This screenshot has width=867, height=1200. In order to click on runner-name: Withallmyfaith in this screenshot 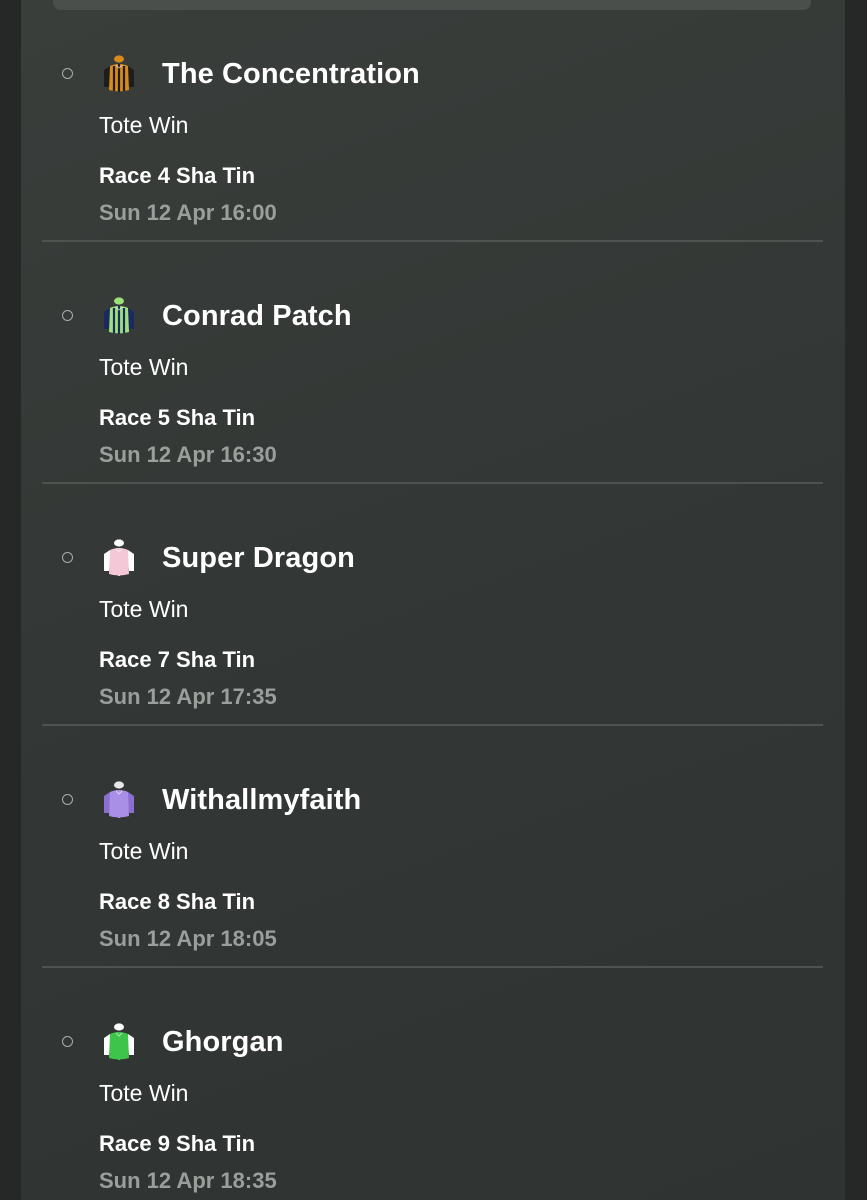, I will do `click(262, 800)`.